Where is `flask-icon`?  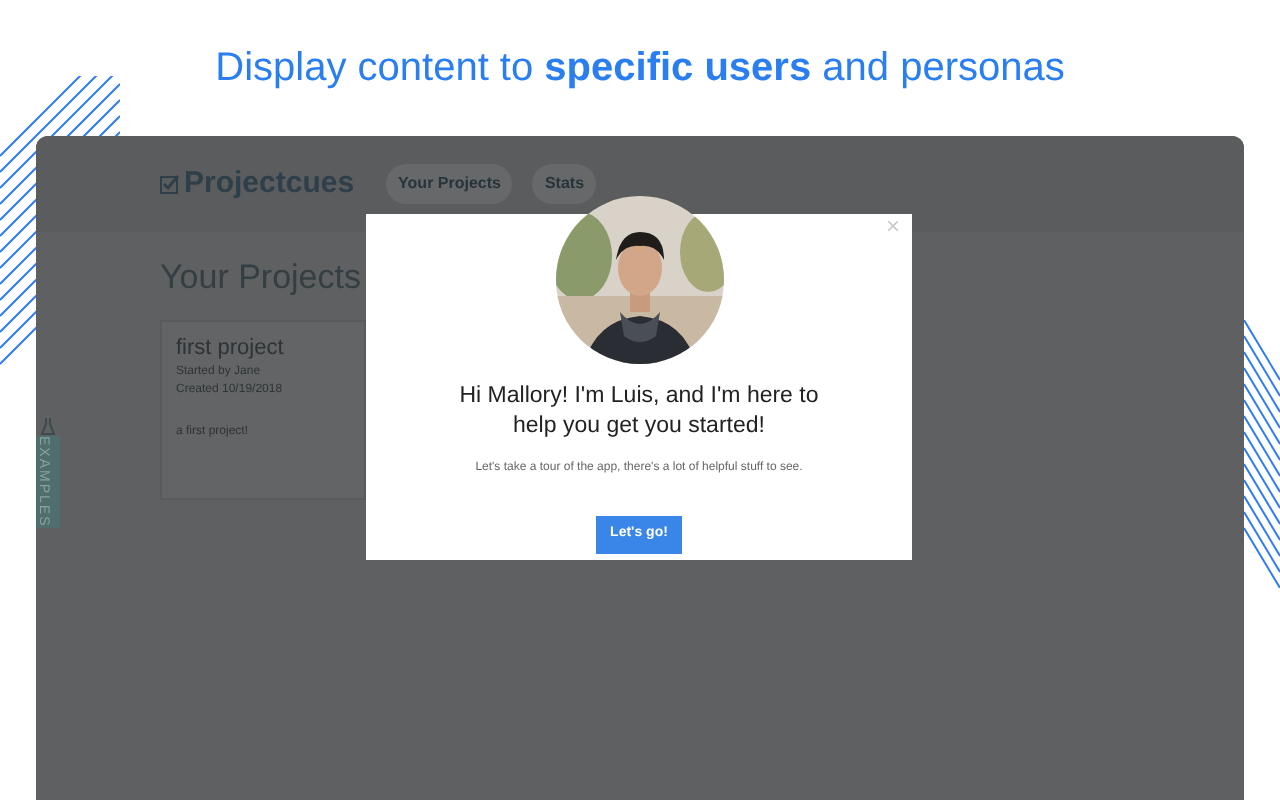
flask-icon is located at coordinates (48, 426).